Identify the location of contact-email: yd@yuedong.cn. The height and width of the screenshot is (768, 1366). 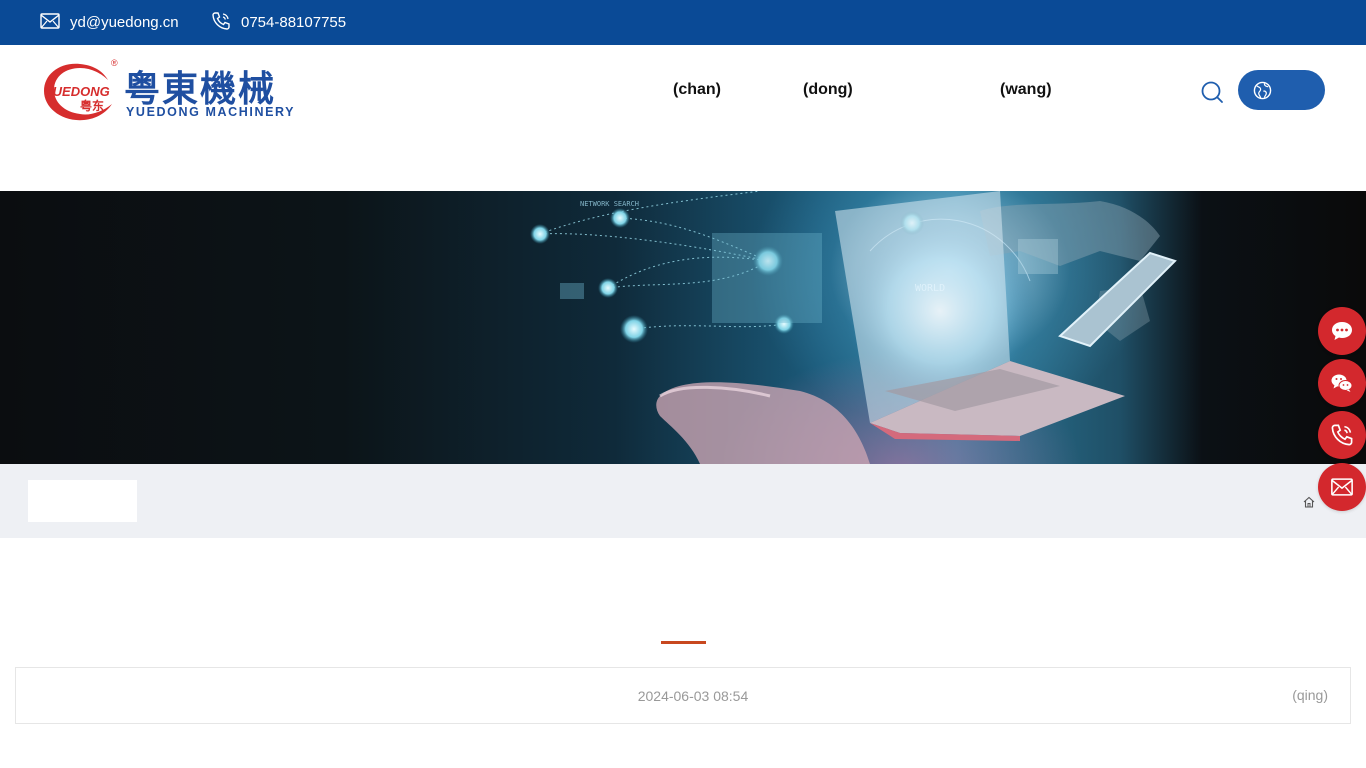
(109, 22).